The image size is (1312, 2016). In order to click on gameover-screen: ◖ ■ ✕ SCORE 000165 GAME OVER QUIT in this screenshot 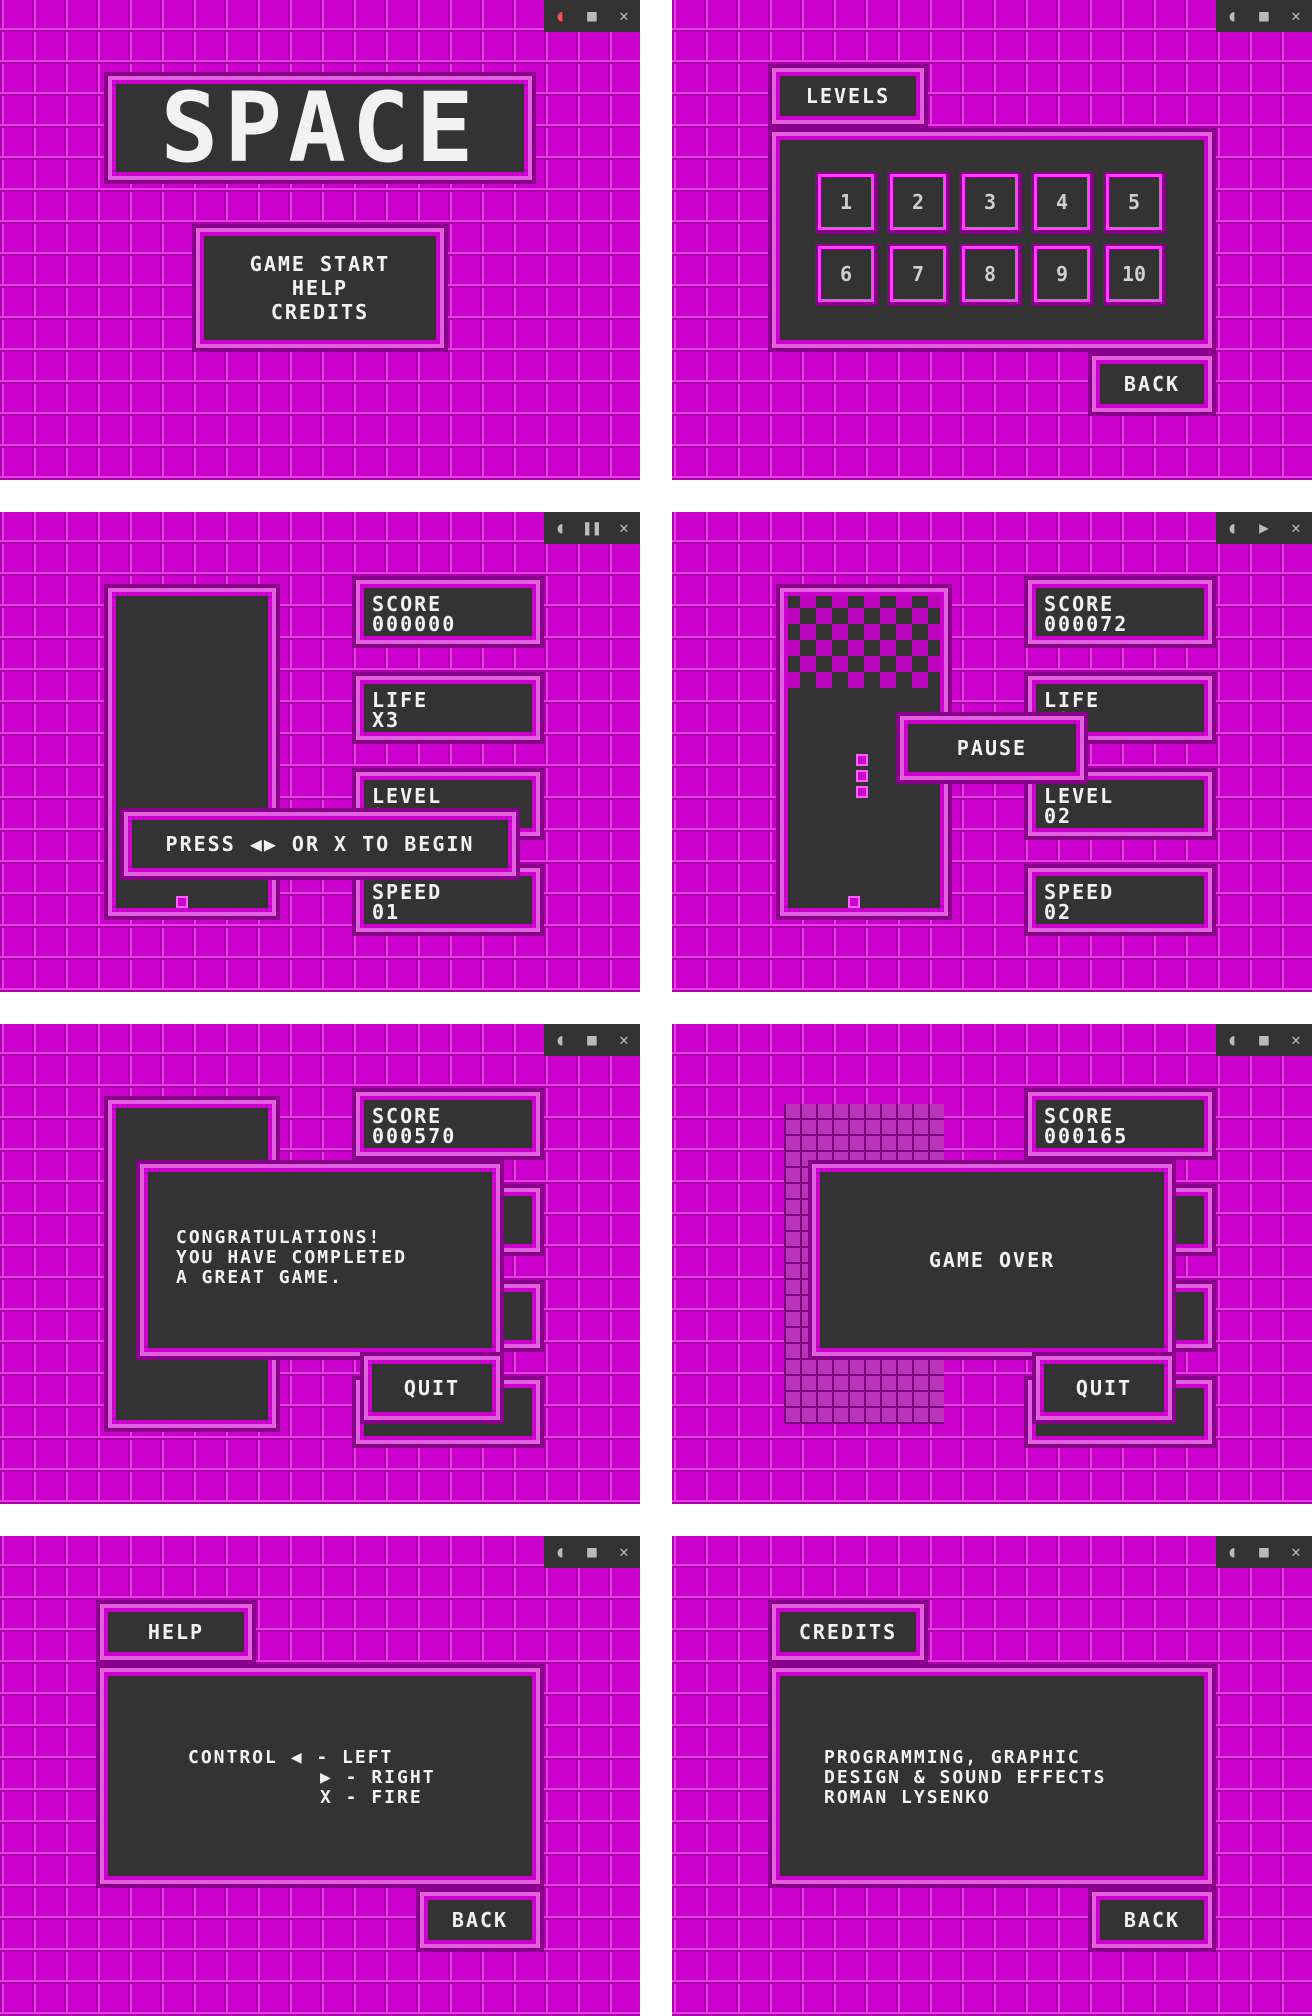, I will do `click(992, 1264)`.